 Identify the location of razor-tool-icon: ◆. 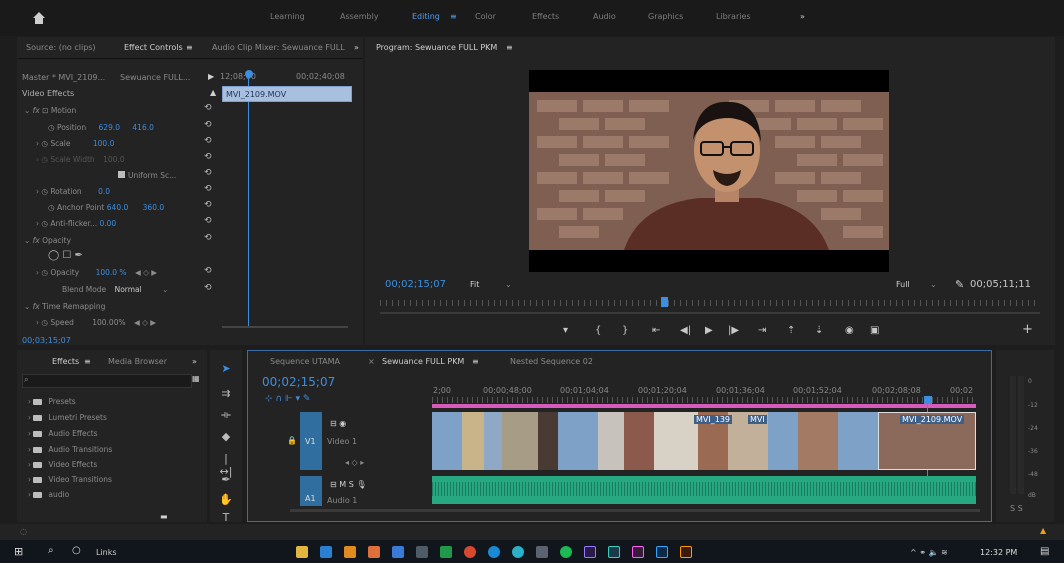
(226, 437).